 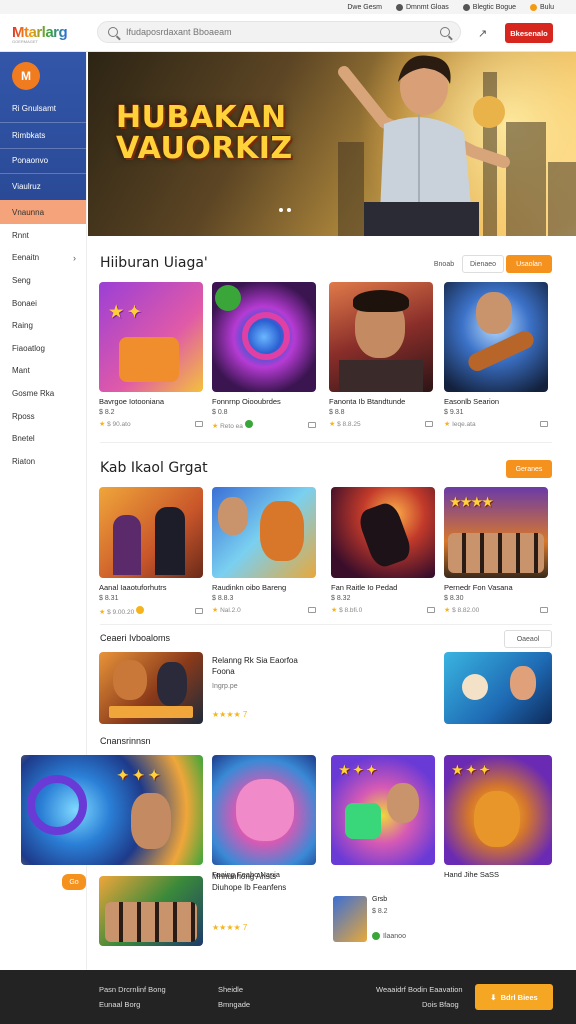 What do you see at coordinates (43, 325) in the screenshot?
I see `sidebar-item: Raing` at bounding box center [43, 325].